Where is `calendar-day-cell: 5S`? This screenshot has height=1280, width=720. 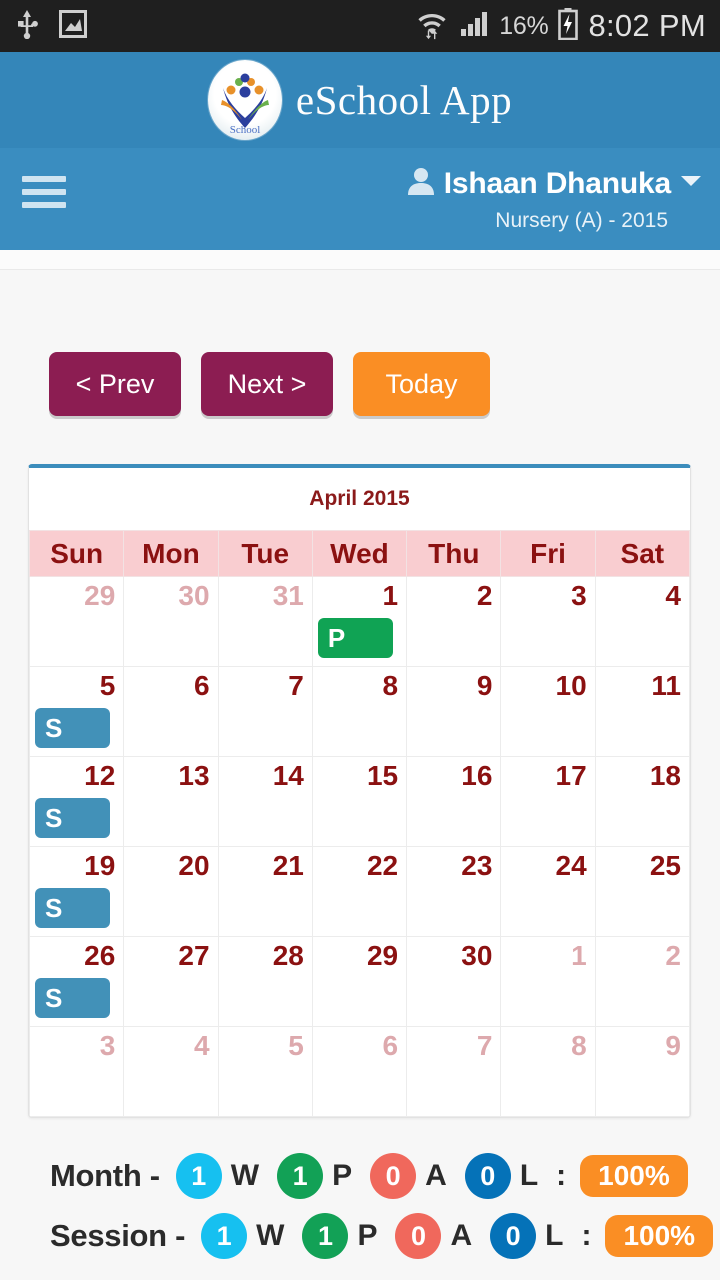
calendar-day-cell: 5S is located at coordinates (77, 711).